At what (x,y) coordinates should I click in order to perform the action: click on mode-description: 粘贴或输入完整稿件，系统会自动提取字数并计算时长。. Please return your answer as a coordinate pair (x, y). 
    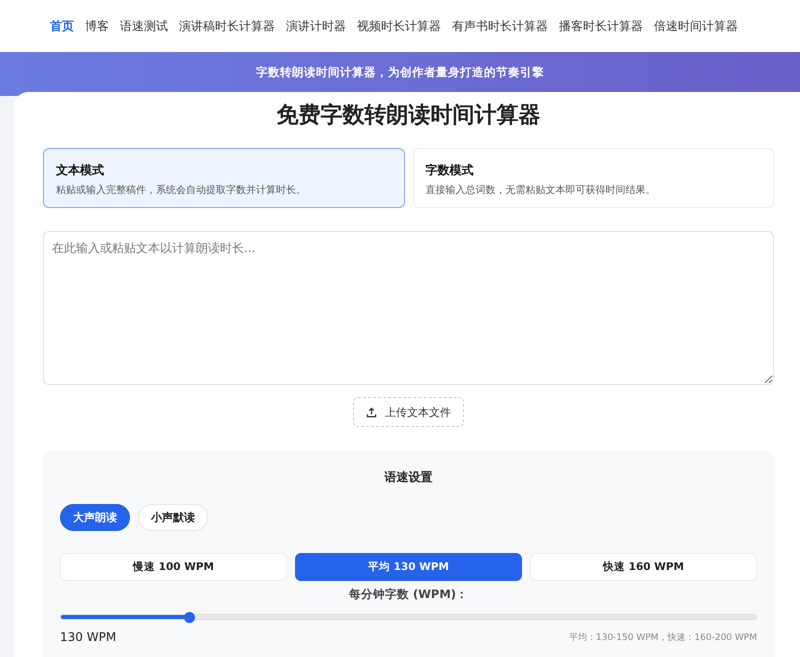
    Looking at the image, I should click on (181, 190).